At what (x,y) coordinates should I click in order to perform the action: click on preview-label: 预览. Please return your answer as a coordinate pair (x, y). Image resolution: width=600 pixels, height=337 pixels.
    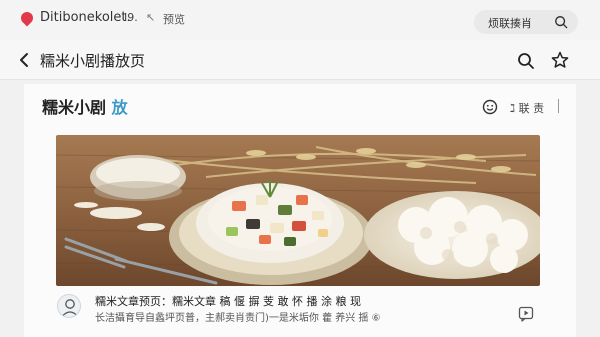
    Looking at the image, I should click on (174, 19).